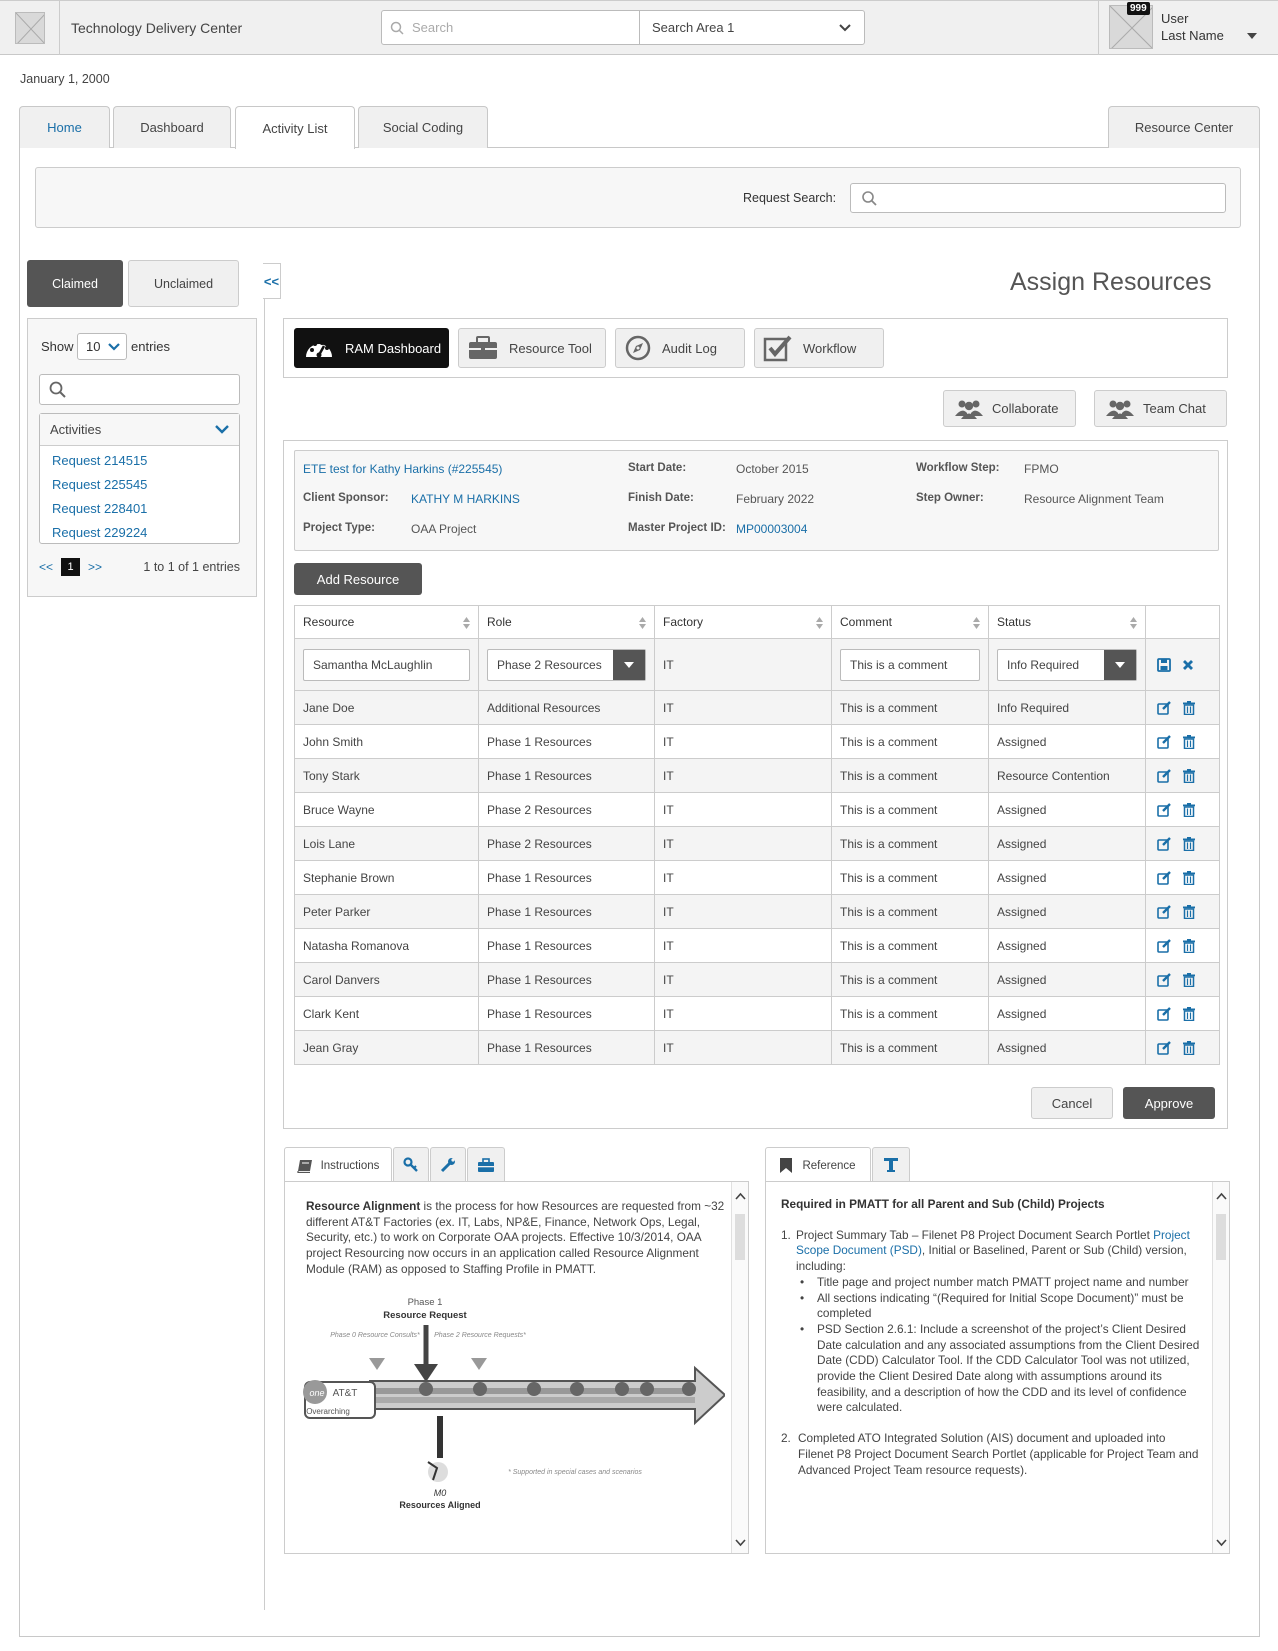  I want to click on ram-dashboard-button: RAM Dashboard, so click(371, 348).